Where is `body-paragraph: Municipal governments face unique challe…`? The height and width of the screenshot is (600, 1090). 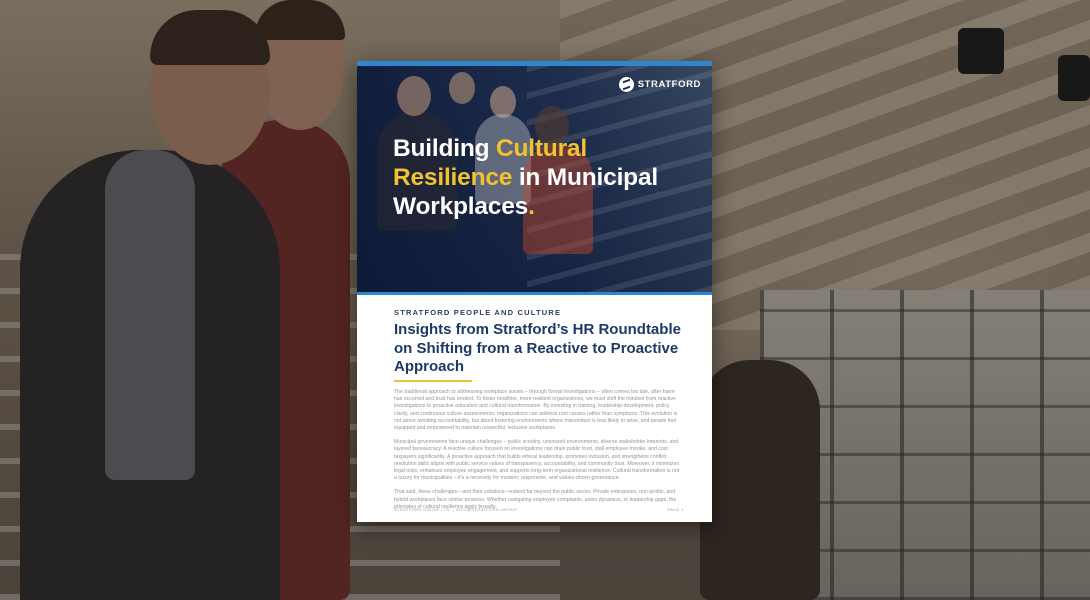
body-paragraph: Municipal governments face unique challe… is located at coordinates (537, 460).